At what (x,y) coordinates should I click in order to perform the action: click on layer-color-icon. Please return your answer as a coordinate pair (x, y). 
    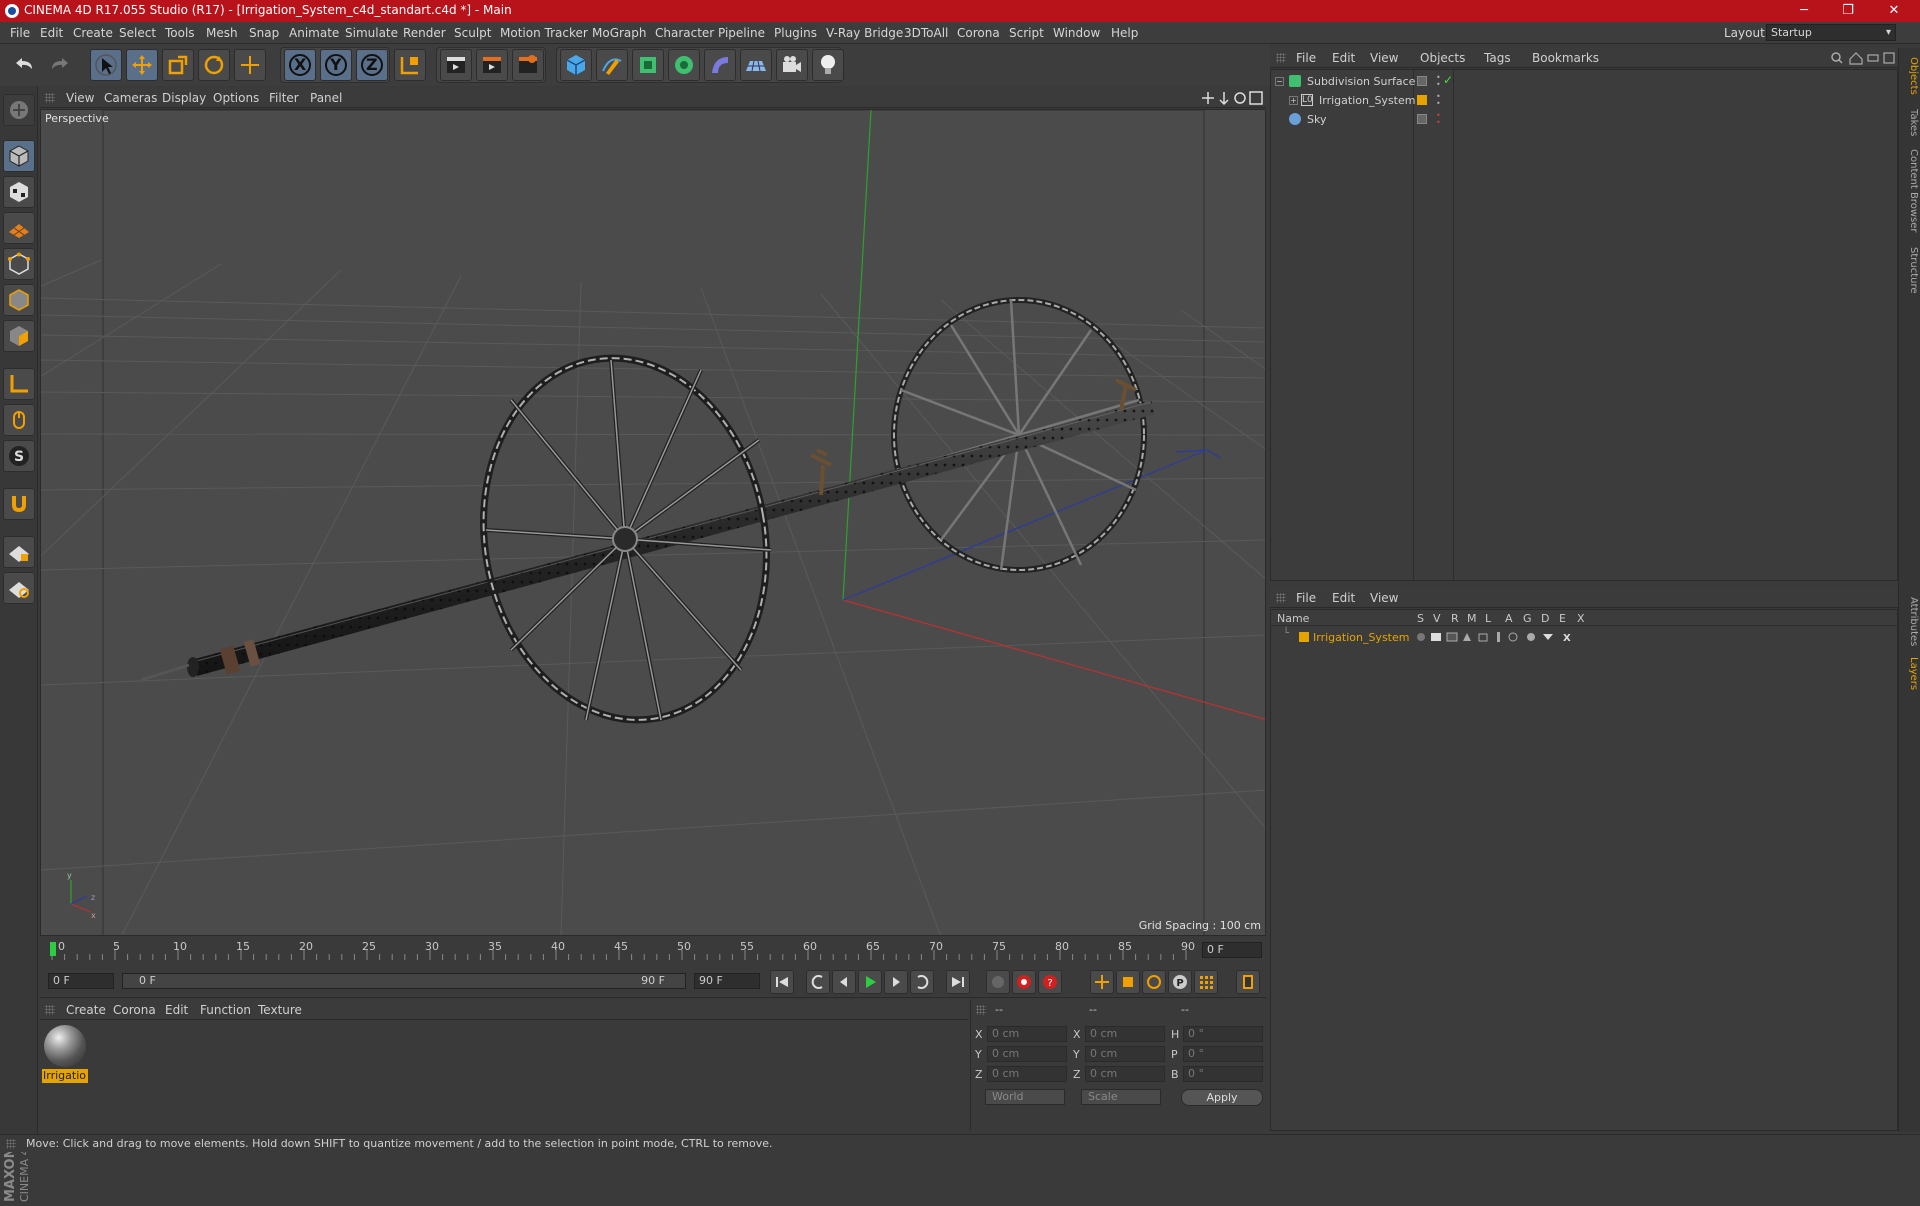
    Looking at the image, I should click on (1422, 100).